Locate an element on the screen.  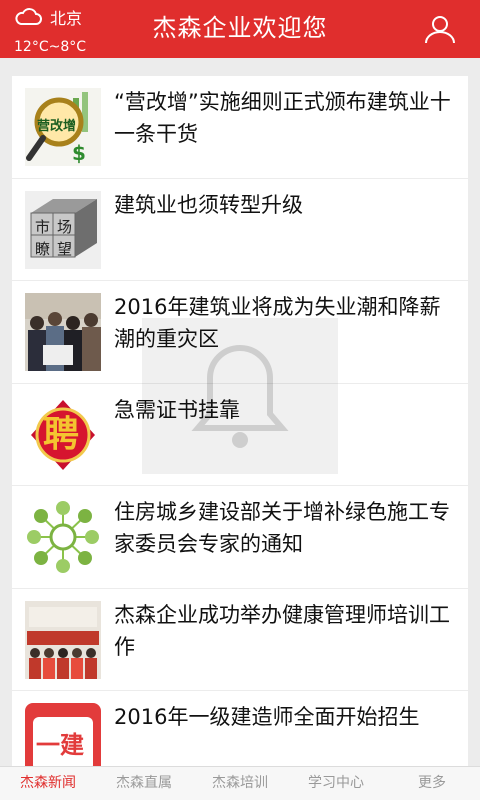
news-title: 2016年一级建造师全面开始招生 is located at coordinates (267, 717).